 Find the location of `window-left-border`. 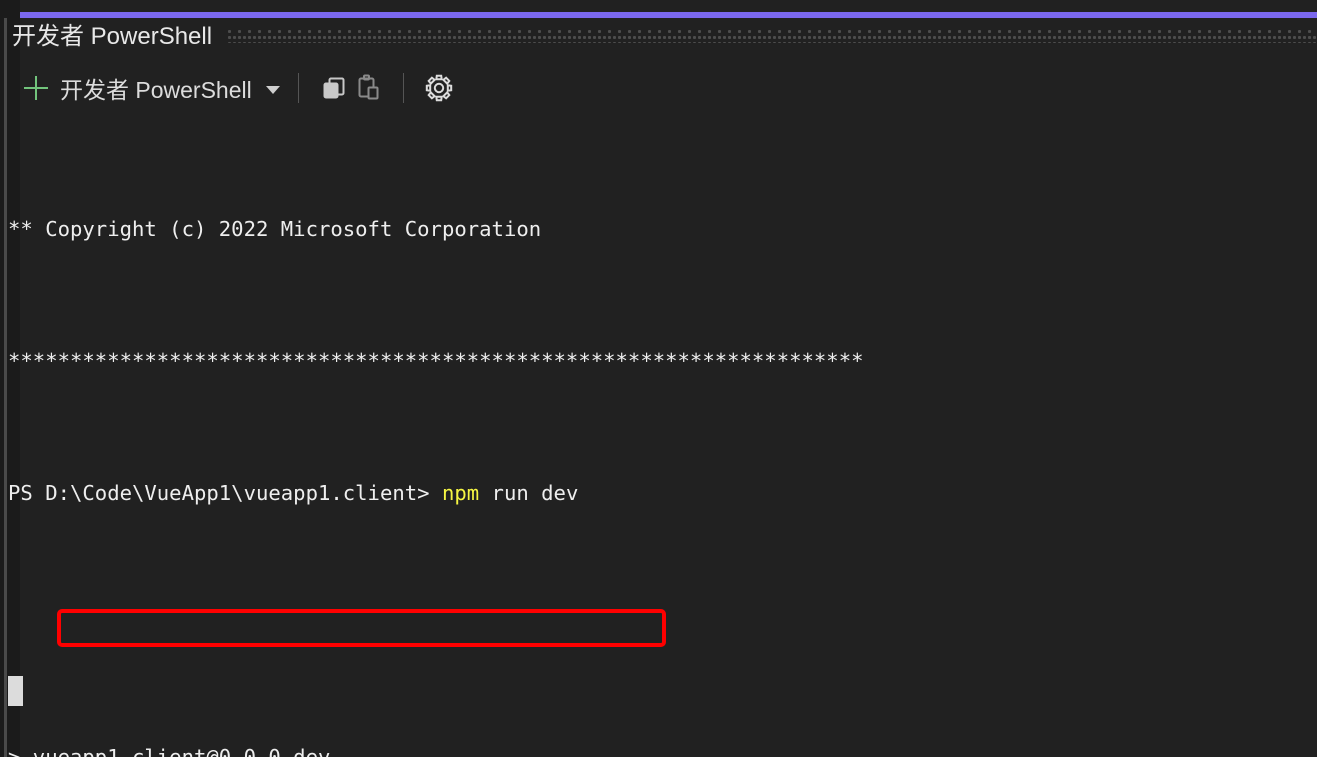

window-left-border is located at coordinates (5, 387).